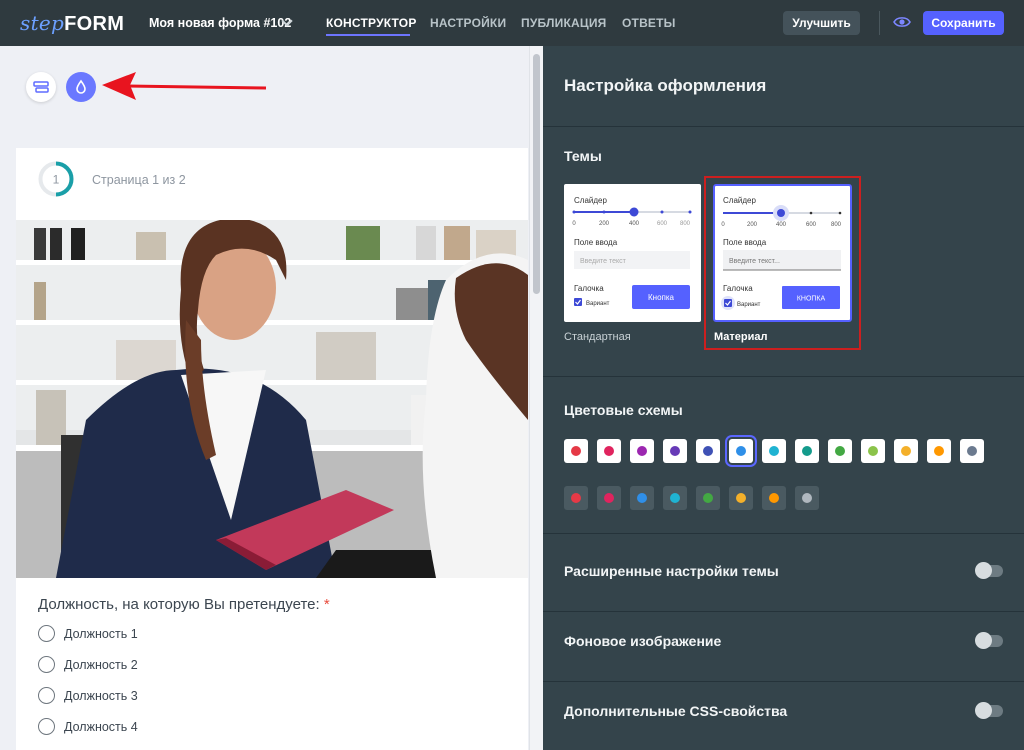 The image size is (1024, 750). Describe the element at coordinates (821, 23) in the screenshot. I see `improve-button: Улучшить` at that location.